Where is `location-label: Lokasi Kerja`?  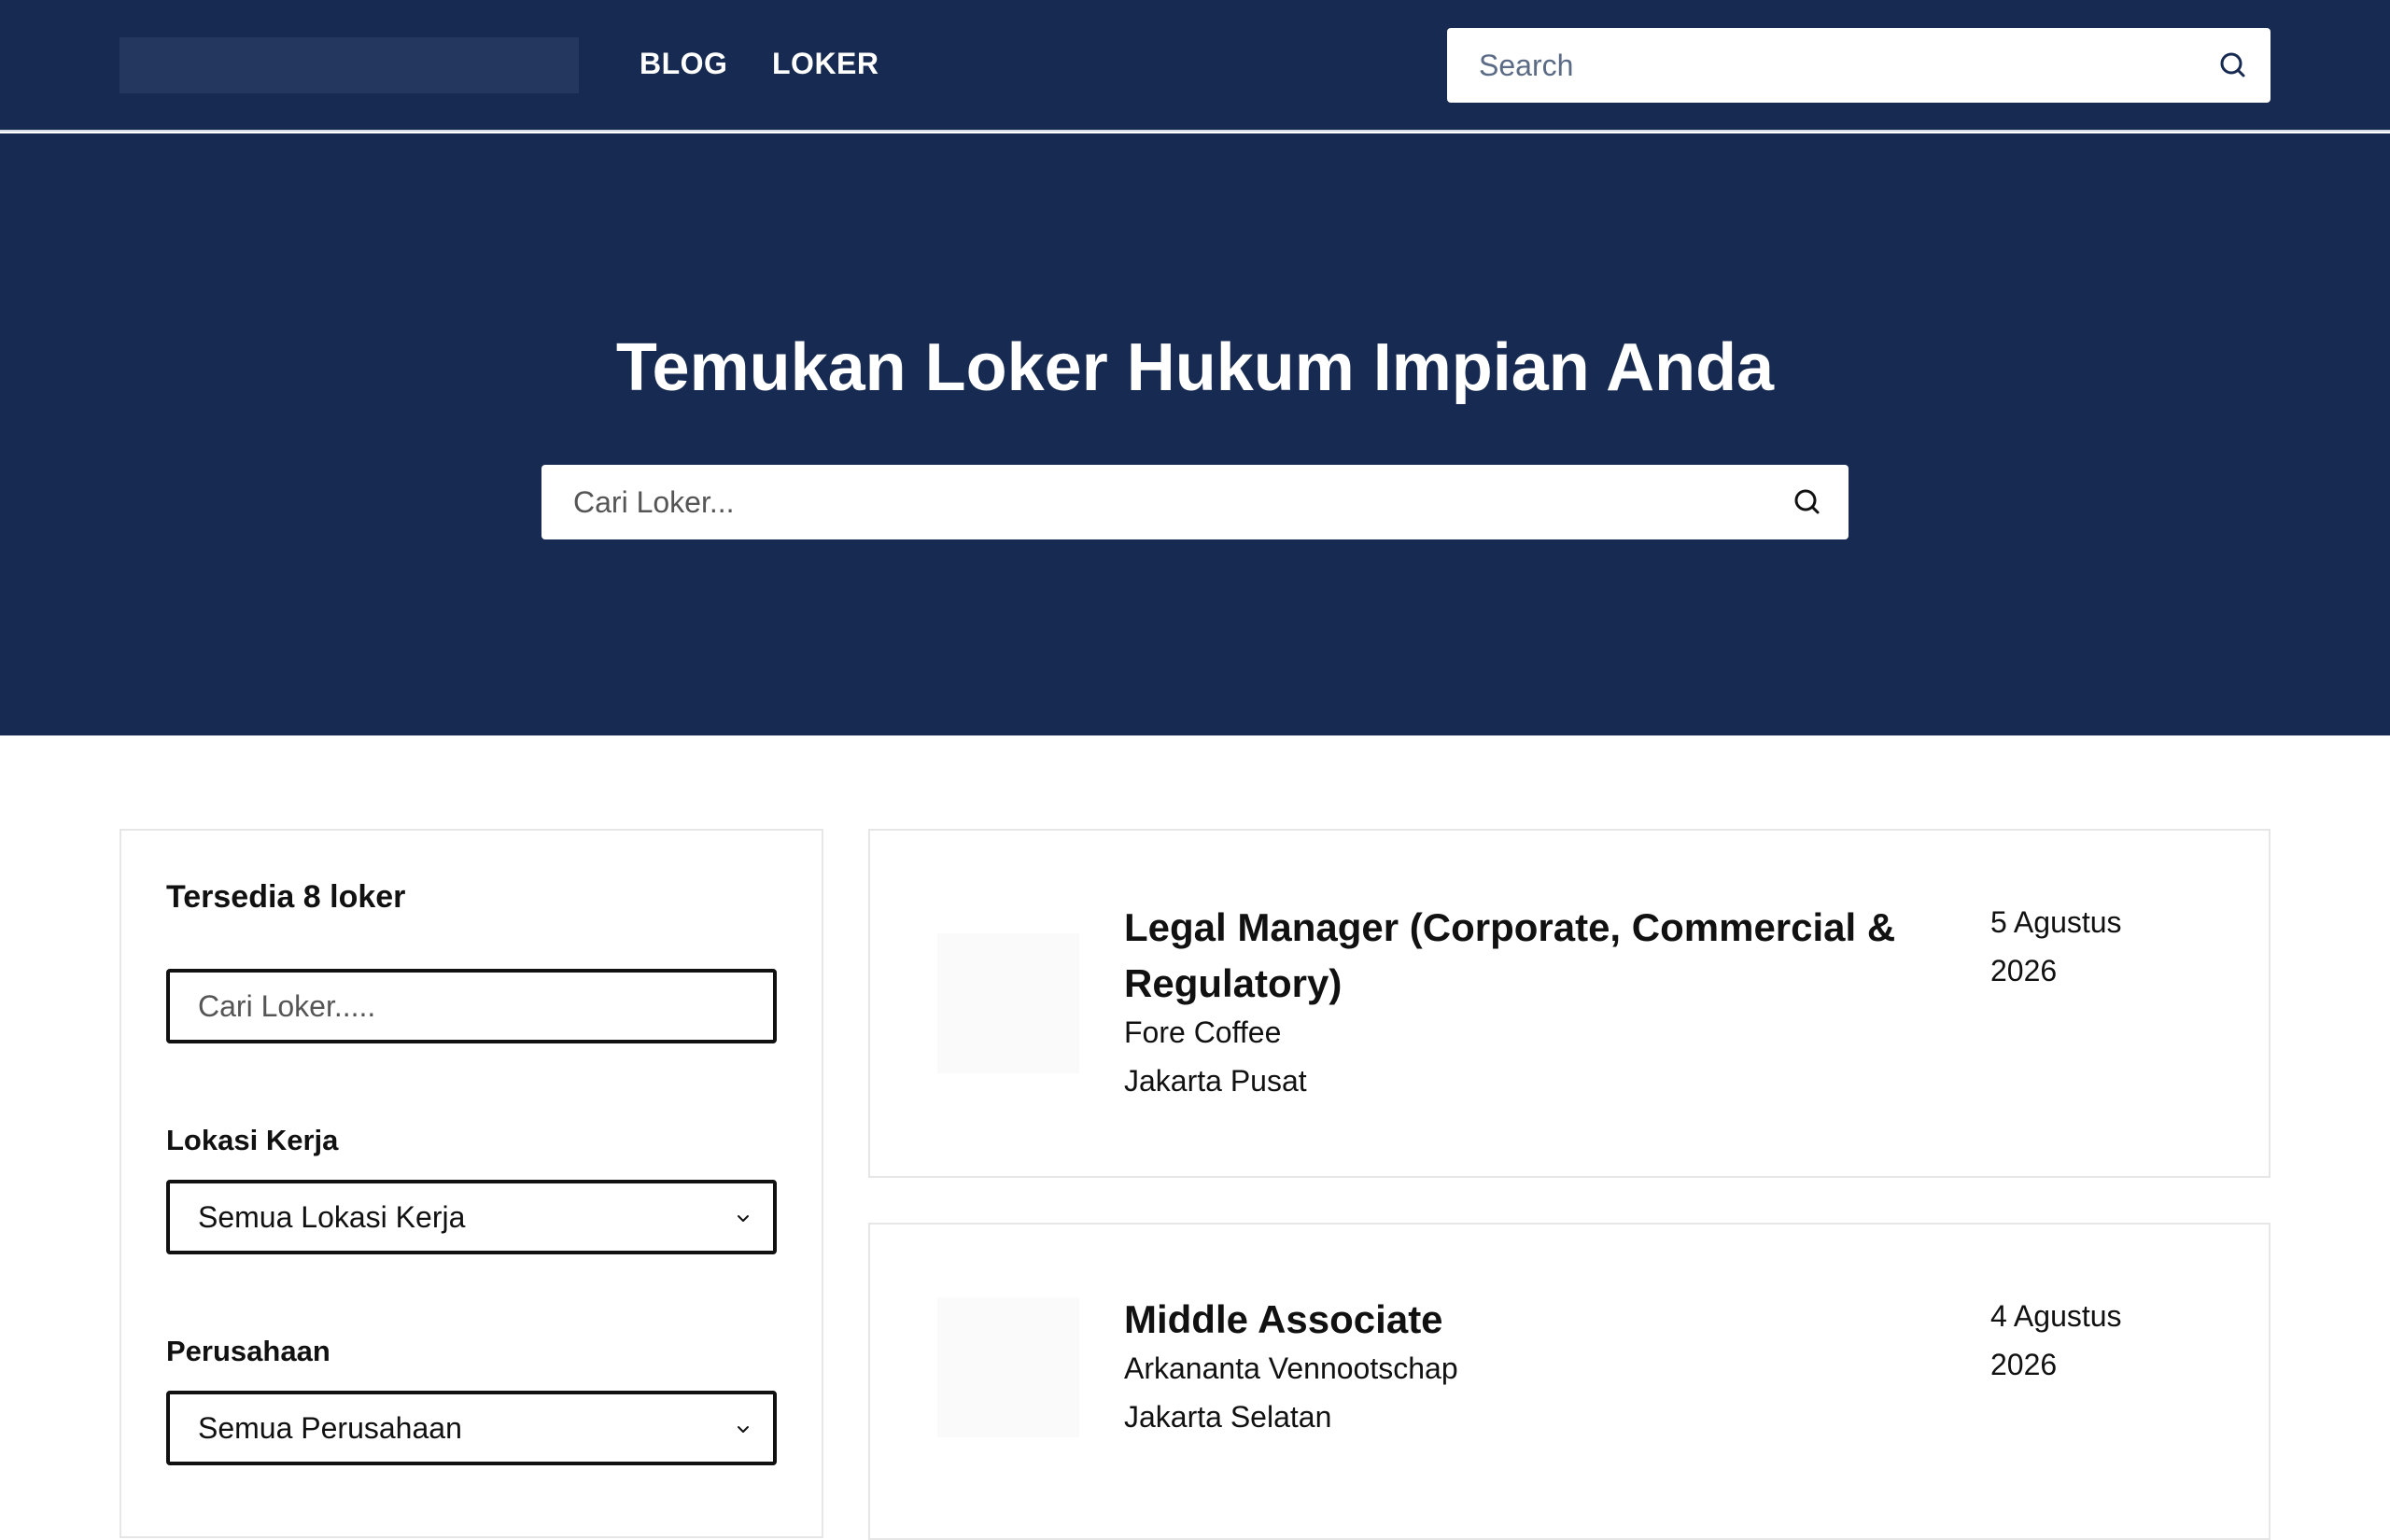 location-label: Lokasi Kerja is located at coordinates (252, 1140).